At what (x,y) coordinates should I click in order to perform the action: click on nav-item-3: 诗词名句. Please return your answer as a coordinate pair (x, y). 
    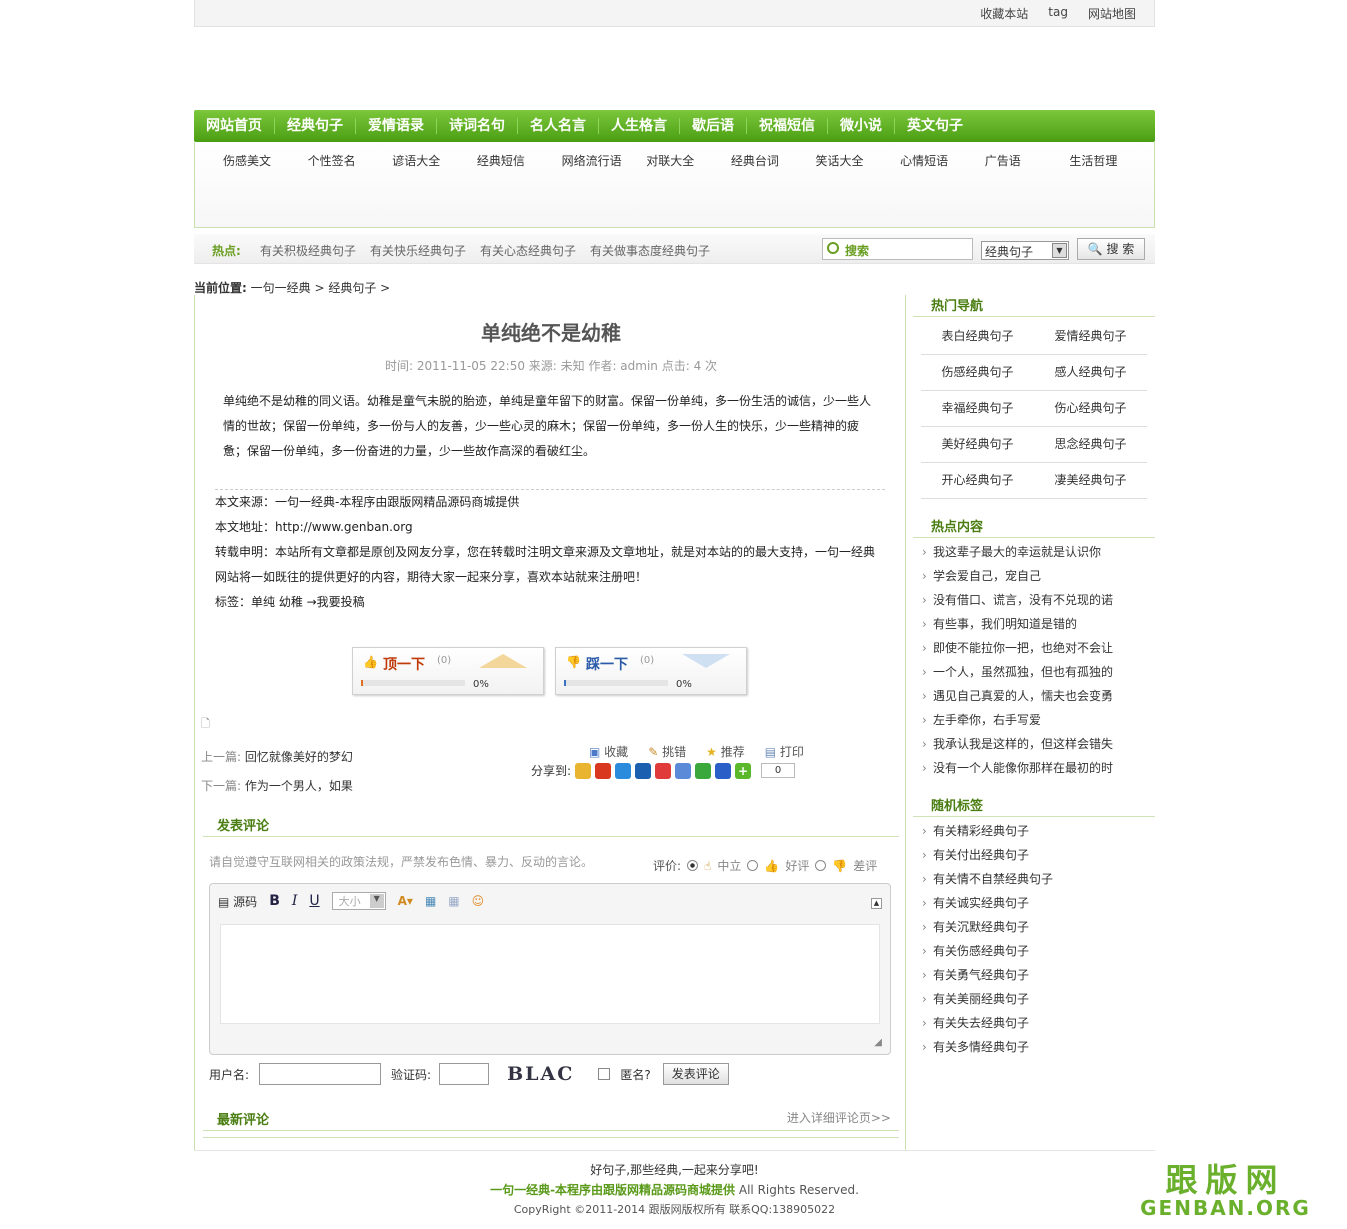
    Looking at the image, I should click on (477, 126).